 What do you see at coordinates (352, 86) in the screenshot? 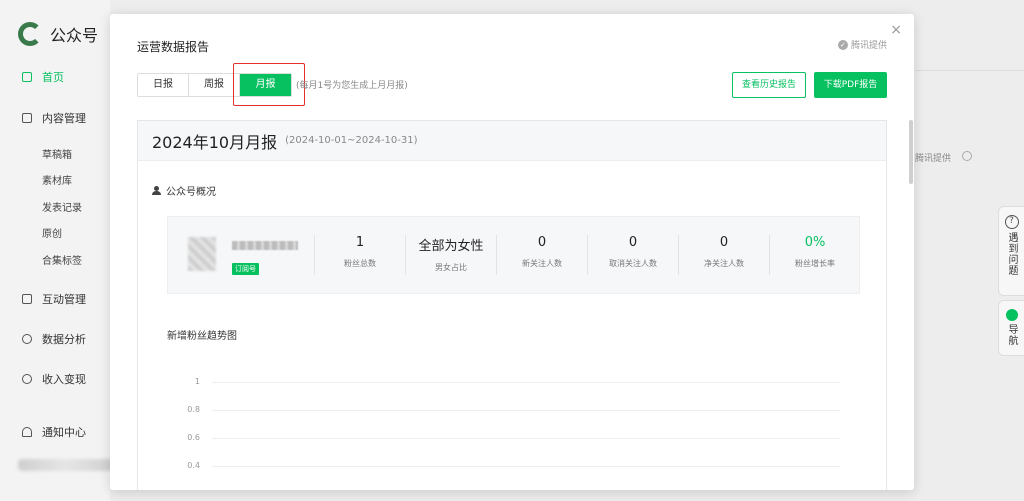
I see `tab-hint: (每月1号为您生成上月月报)` at bounding box center [352, 86].